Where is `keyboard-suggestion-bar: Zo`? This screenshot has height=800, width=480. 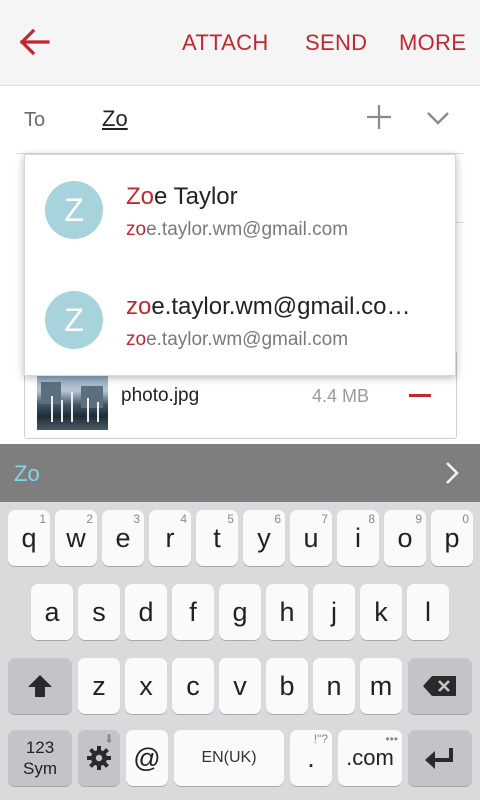
keyboard-suggestion-bar: Zo is located at coordinates (240, 473).